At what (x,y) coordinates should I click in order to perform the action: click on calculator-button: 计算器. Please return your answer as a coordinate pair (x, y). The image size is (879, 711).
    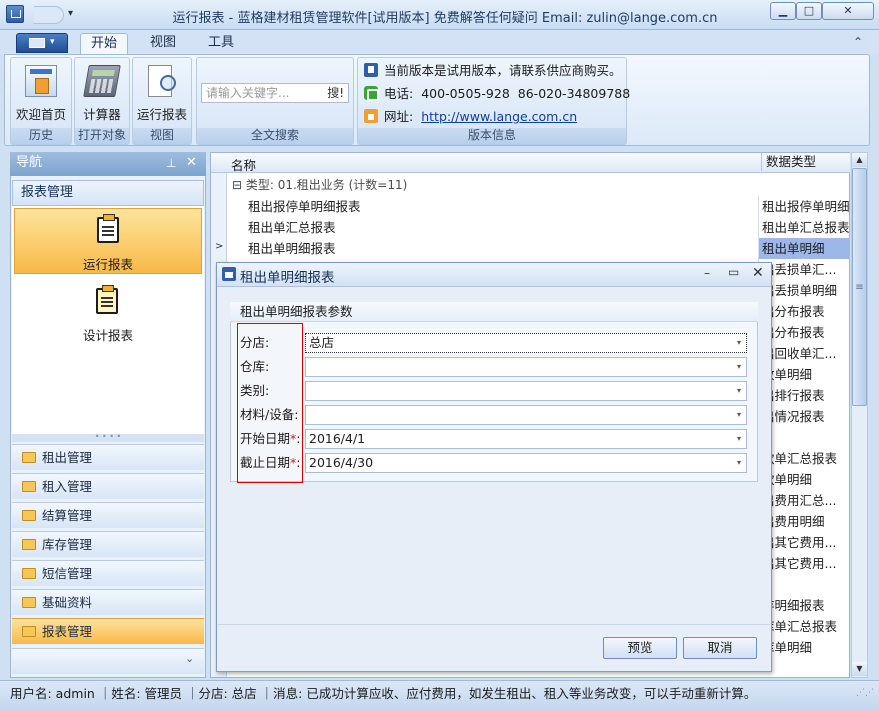
    Looking at the image, I should click on (102, 93).